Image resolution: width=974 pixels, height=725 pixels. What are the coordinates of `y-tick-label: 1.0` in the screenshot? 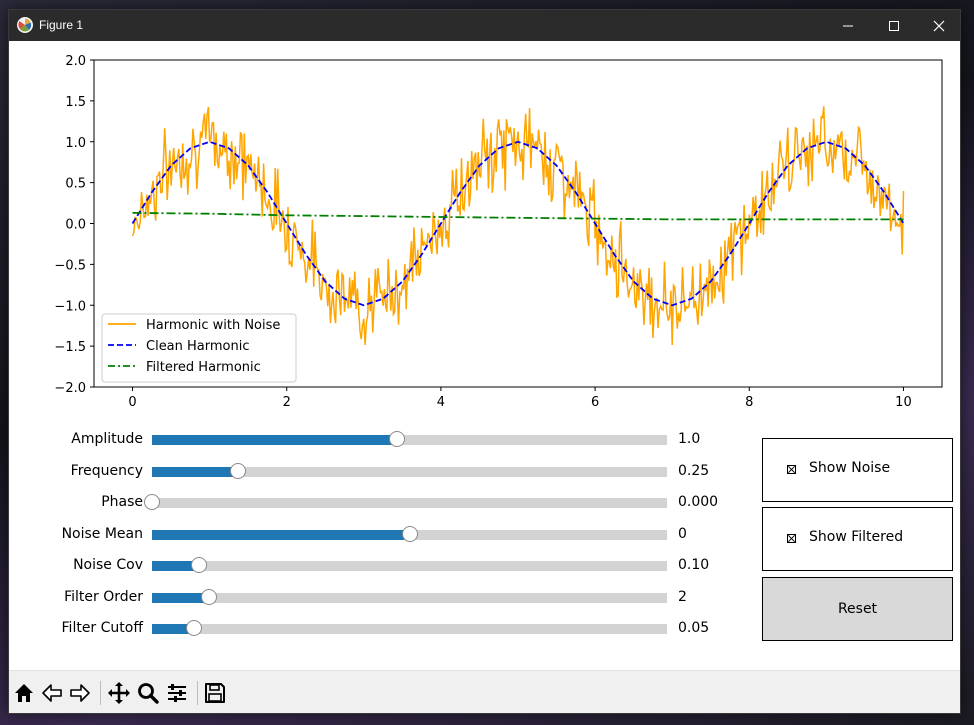 It's located at (75, 143).